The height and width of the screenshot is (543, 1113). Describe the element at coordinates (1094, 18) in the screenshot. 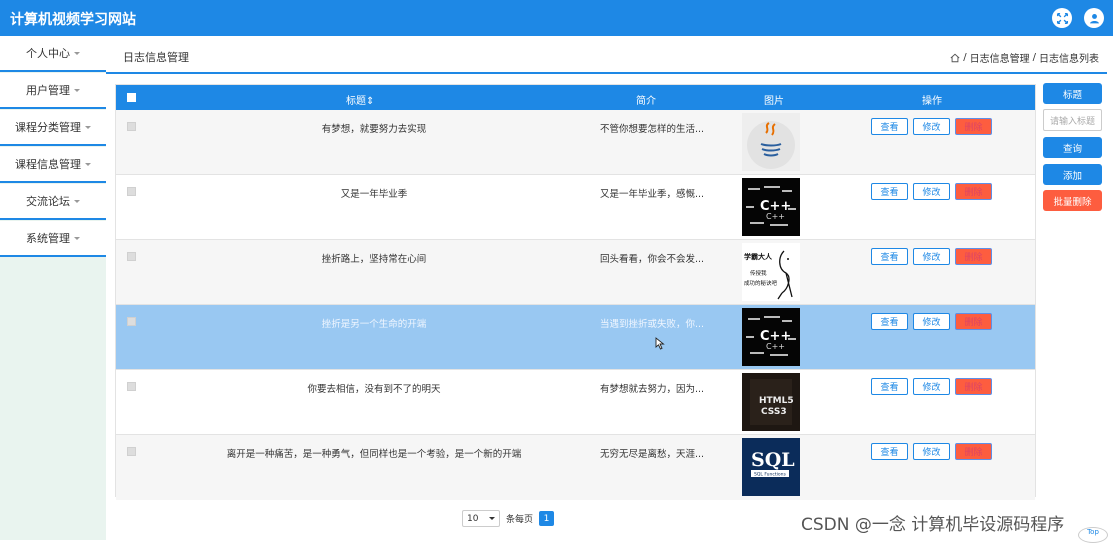

I see `user-icon` at that location.